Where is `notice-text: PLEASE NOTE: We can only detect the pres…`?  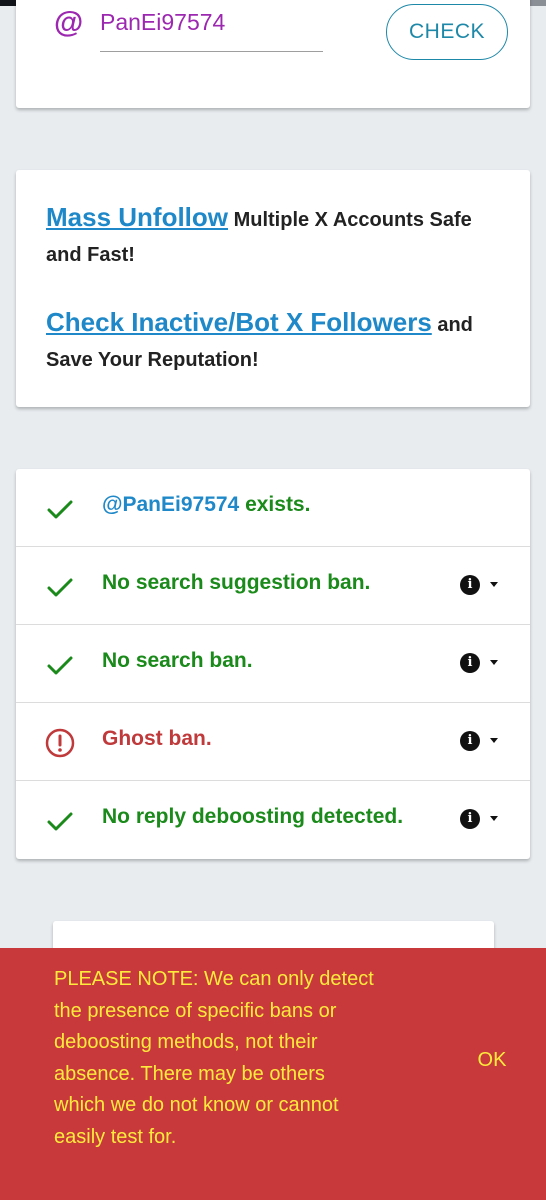
notice-text: PLEASE NOTE: We can only detect the pres… is located at coordinates (214, 1058).